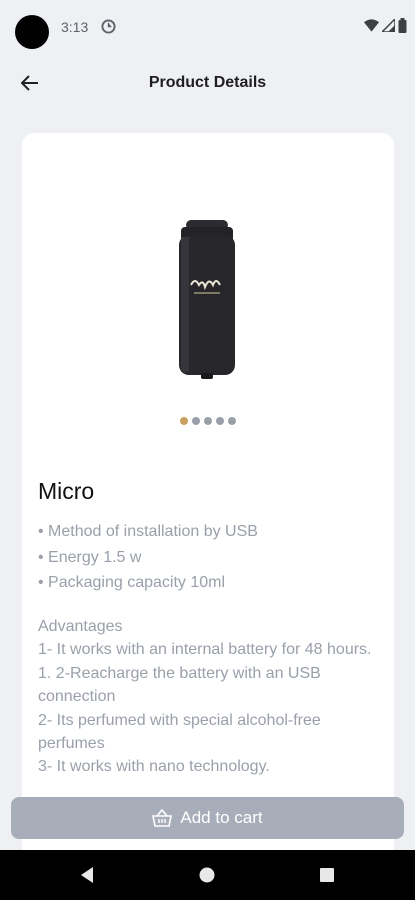 The width and height of the screenshot is (415, 900). I want to click on system-nav-bar, so click(207, 875).